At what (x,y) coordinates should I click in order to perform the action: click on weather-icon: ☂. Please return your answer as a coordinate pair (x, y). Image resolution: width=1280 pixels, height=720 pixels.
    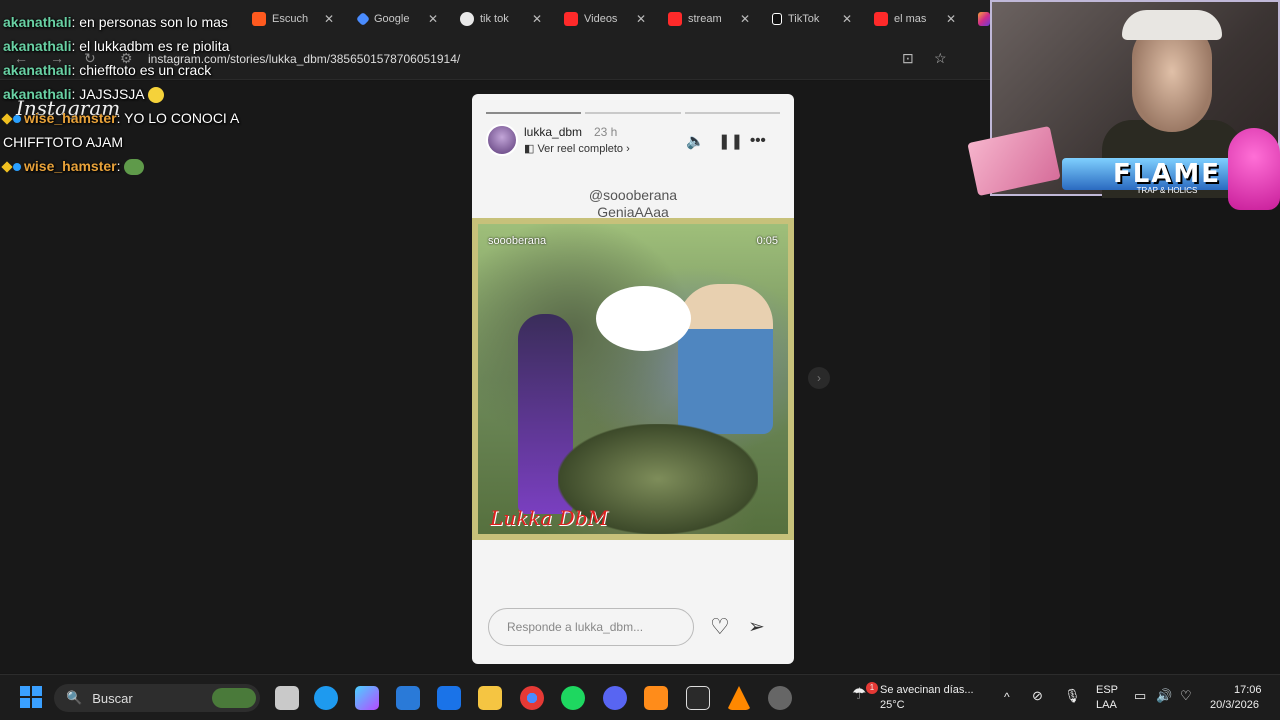
    Looking at the image, I should click on (859, 694).